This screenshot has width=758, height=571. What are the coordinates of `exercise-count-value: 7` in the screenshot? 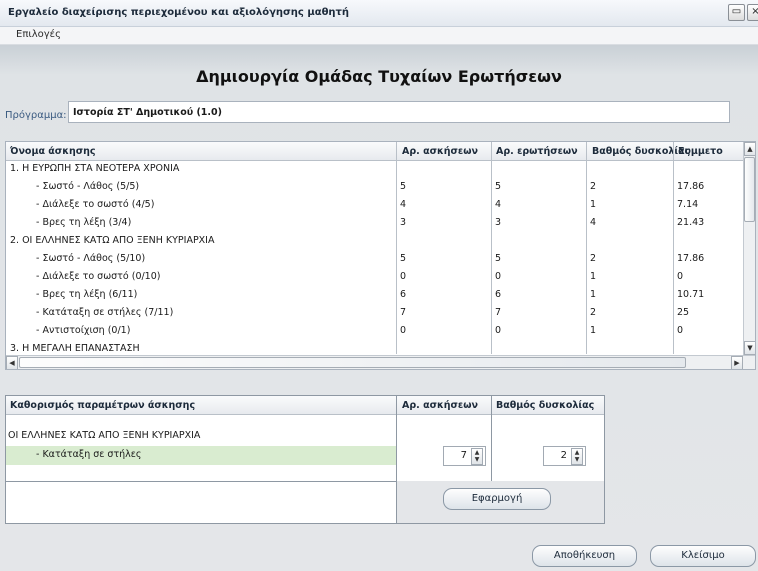 It's located at (463, 455).